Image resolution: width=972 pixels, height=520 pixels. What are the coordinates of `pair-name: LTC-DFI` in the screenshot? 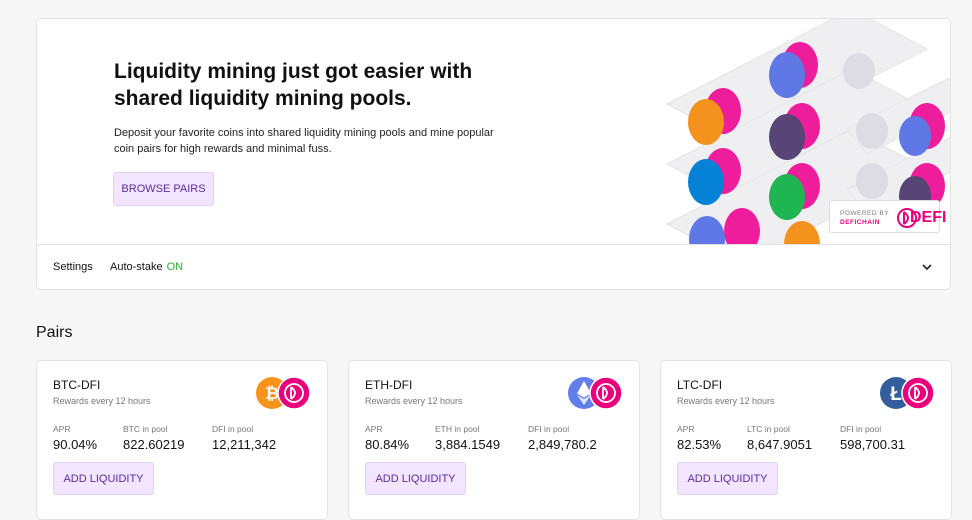 It's located at (700, 385).